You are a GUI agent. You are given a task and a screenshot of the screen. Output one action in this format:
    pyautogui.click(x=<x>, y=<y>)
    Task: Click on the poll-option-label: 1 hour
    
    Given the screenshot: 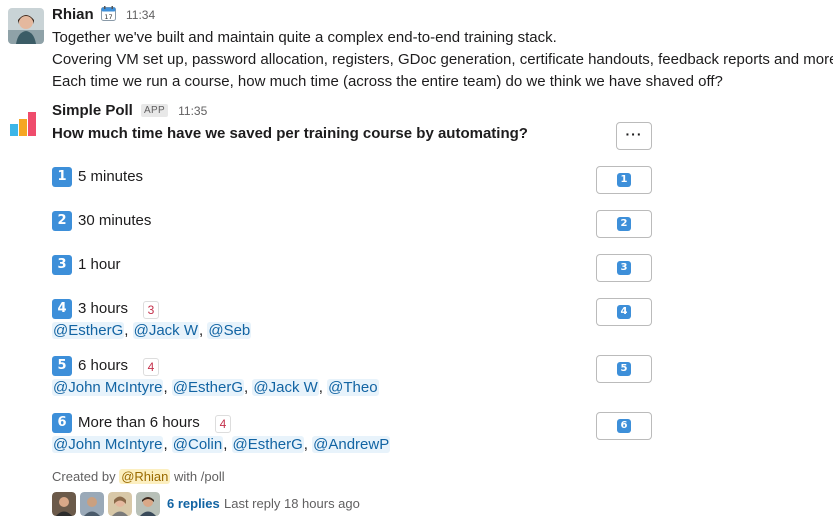 What is the action you would take?
    pyautogui.click(x=99, y=264)
    